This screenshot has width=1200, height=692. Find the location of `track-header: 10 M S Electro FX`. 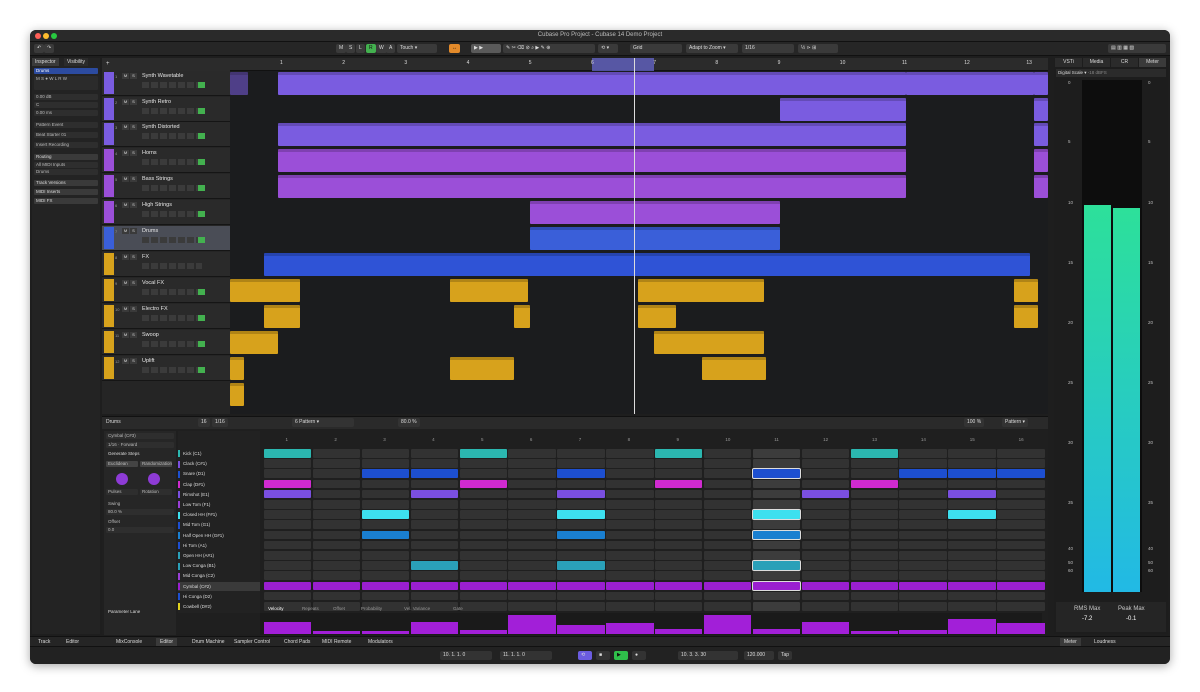

track-header: 10 M S Electro FX is located at coordinates (166, 316).